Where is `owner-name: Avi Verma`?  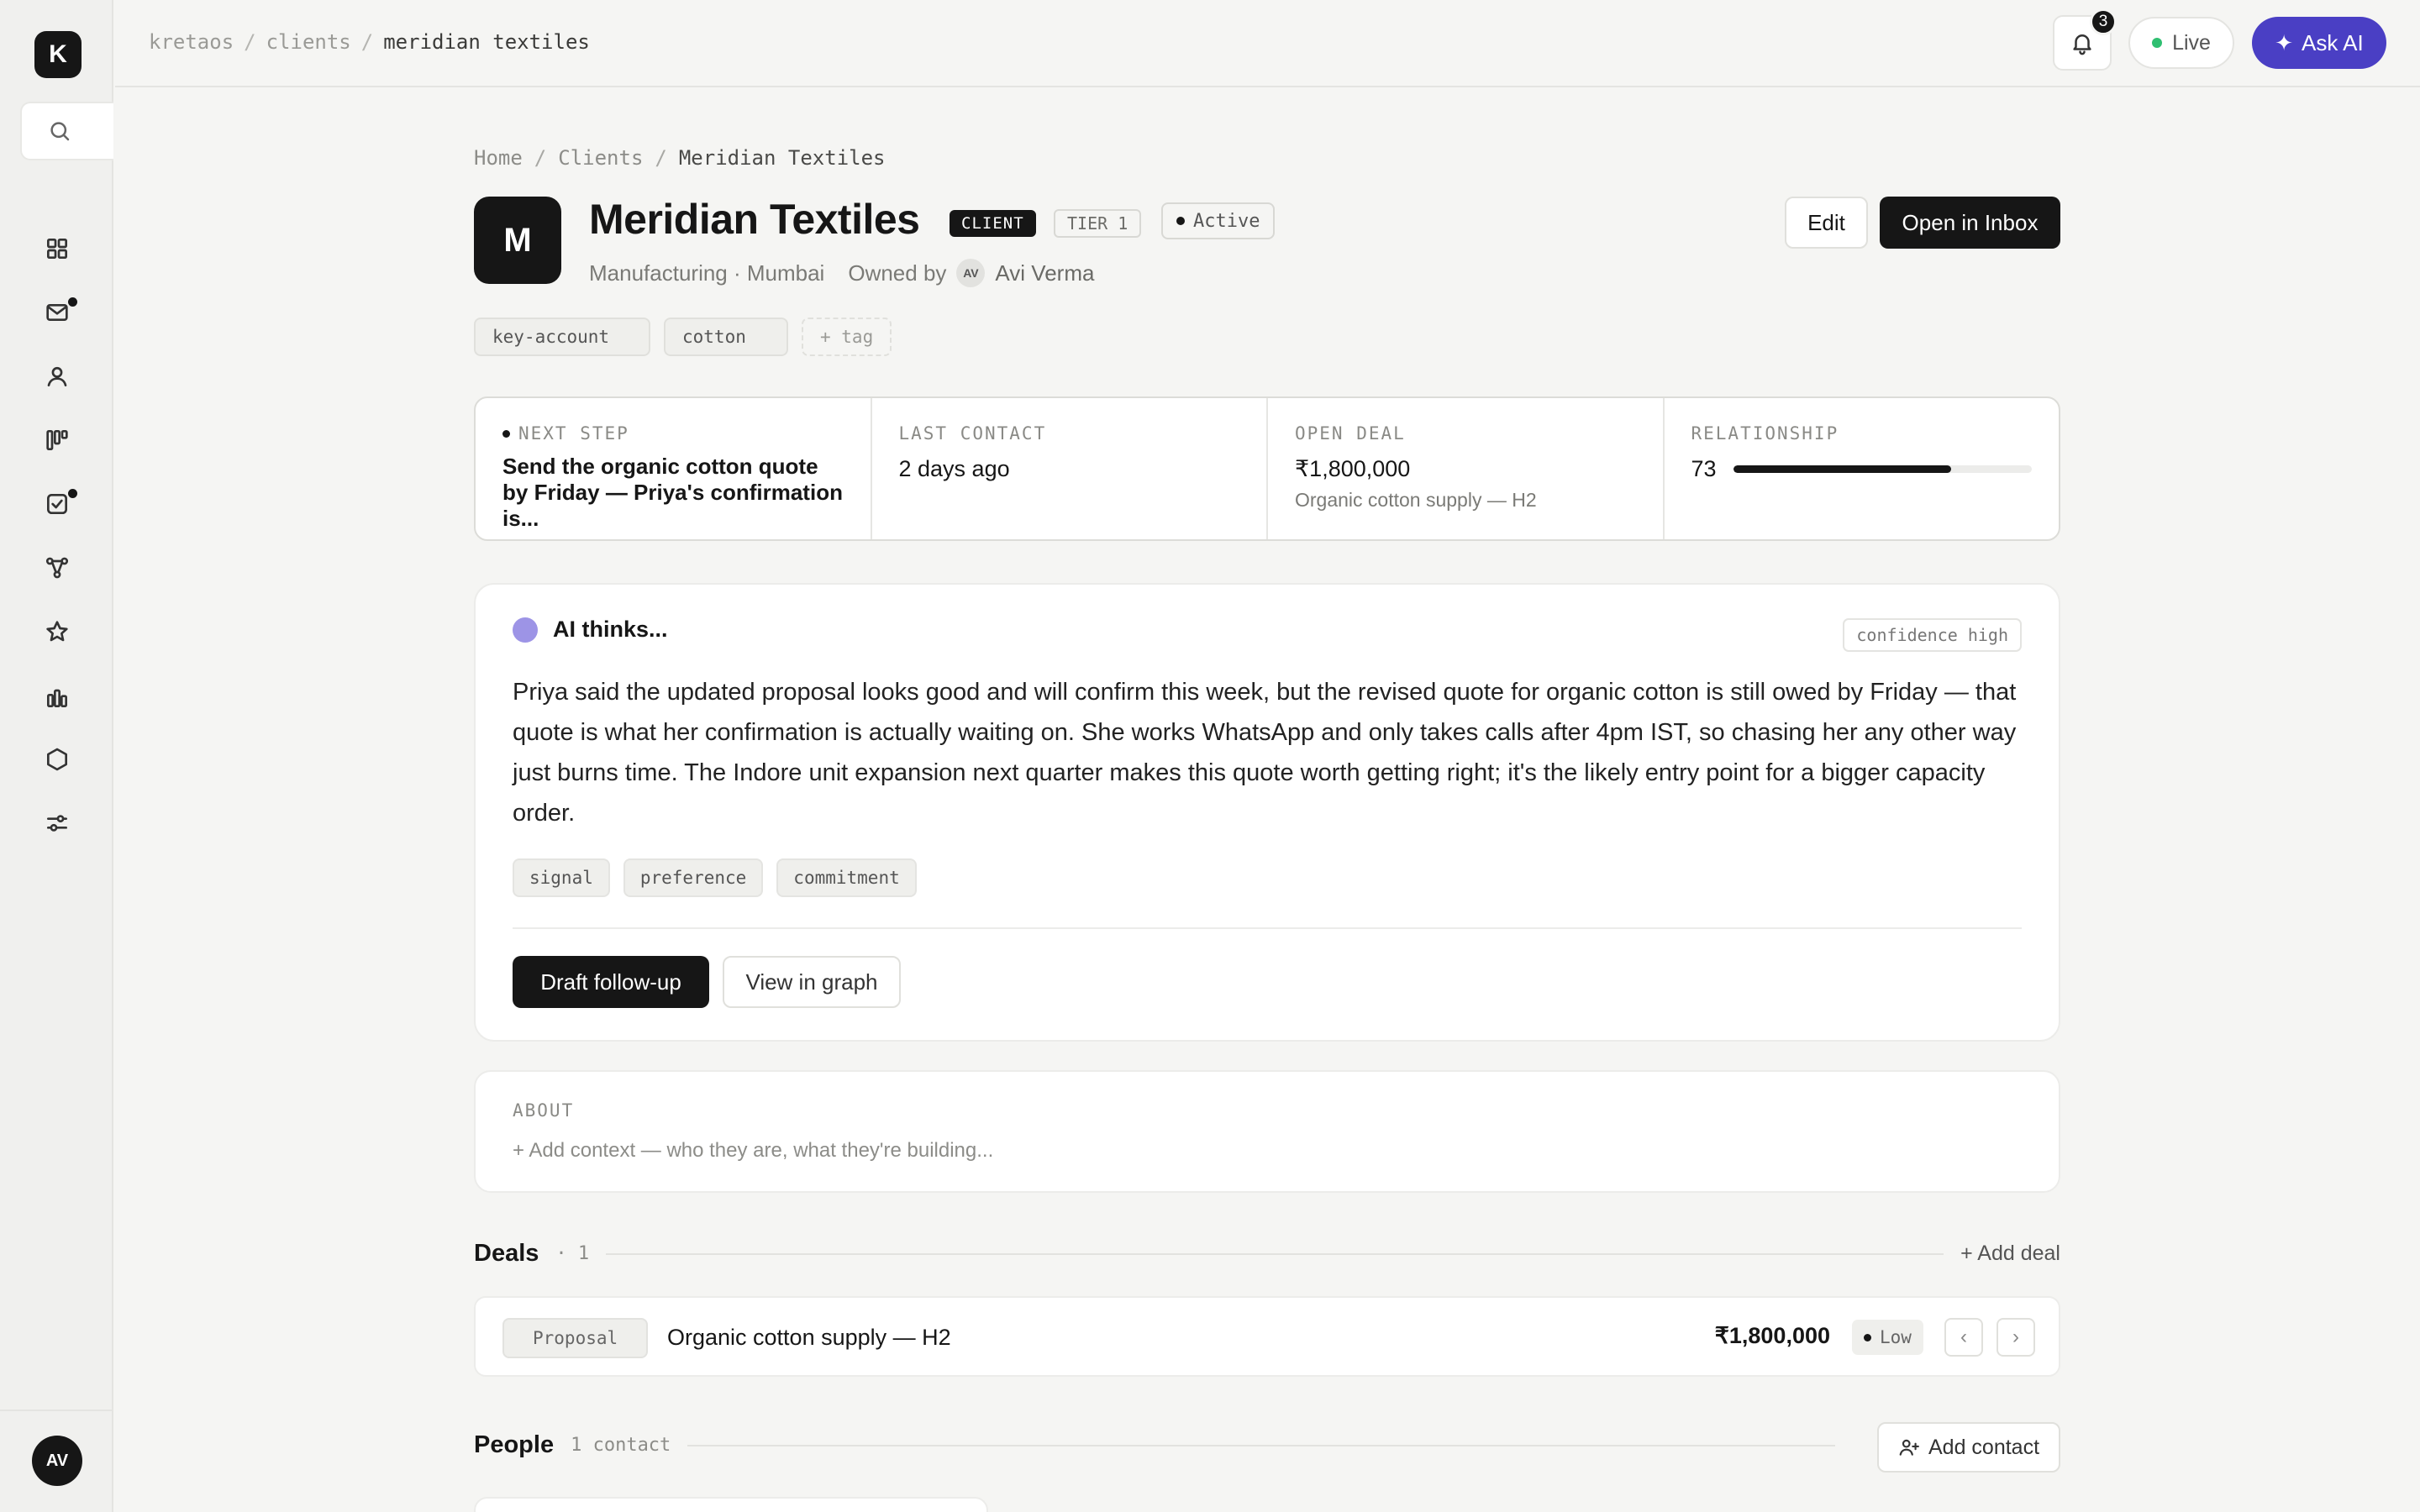
owner-name: Avi Verma is located at coordinates (1044, 273).